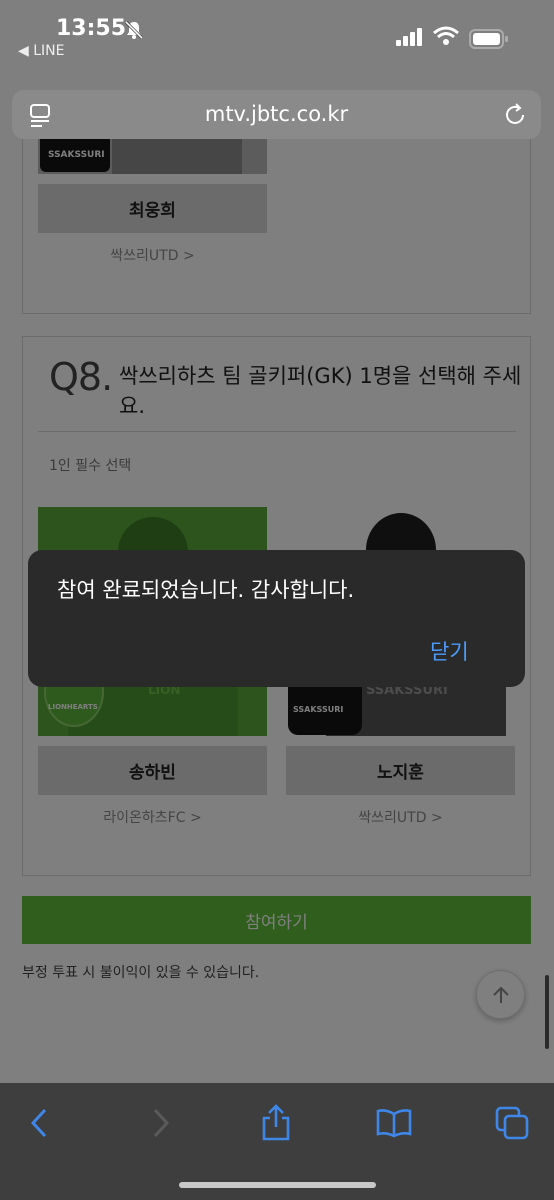 The height and width of the screenshot is (1200, 554). What do you see at coordinates (446, 35) in the screenshot?
I see `wifi-icon` at bounding box center [446, 35].